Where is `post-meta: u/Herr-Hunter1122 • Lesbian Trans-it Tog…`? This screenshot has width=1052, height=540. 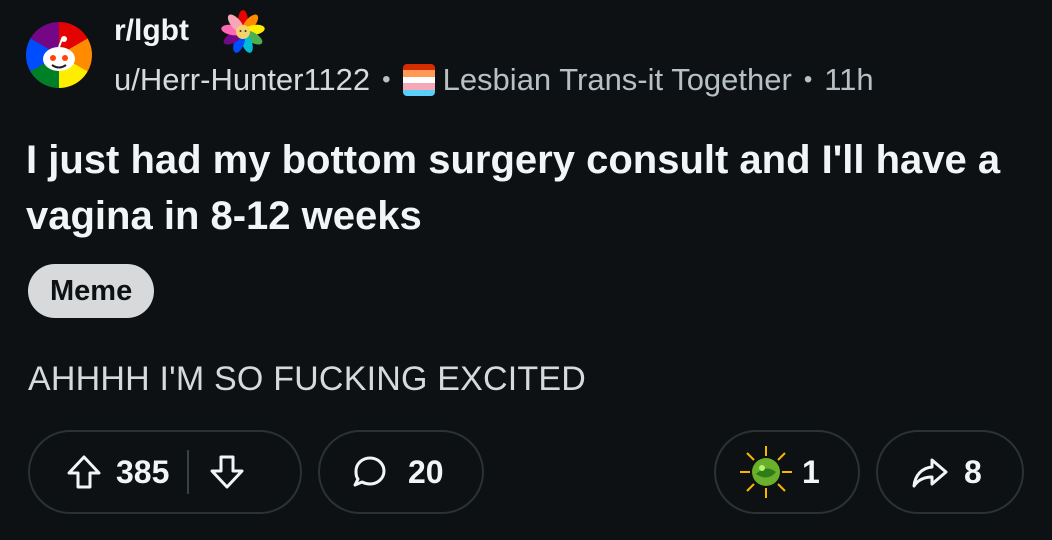 post-meta: u/Herr-Hunter1122 • Lesbian Trans-it Tog… is located at coordinates (494, 80).